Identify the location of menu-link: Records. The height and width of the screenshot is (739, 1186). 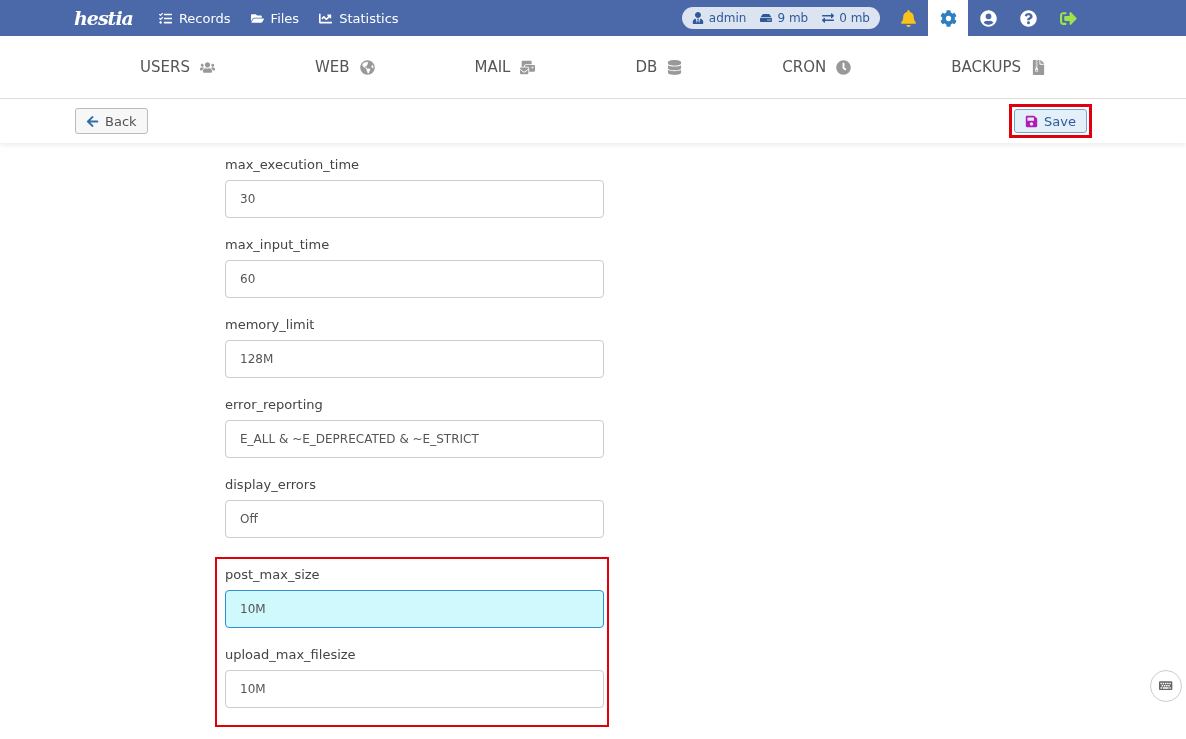
(194, 18).